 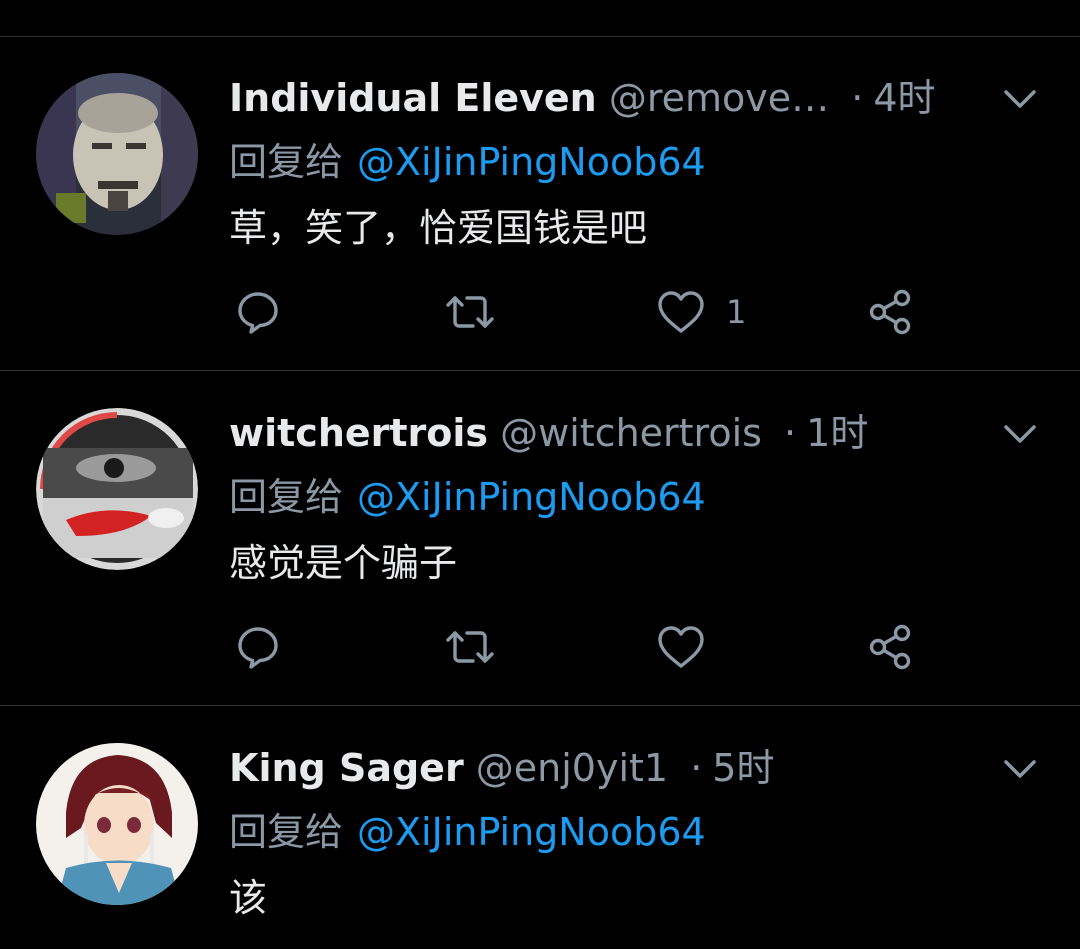 What do you see at coordinates (904, 98) in the screenshot?
I see `timestamp: 4时` at bounding box center [904, 98].